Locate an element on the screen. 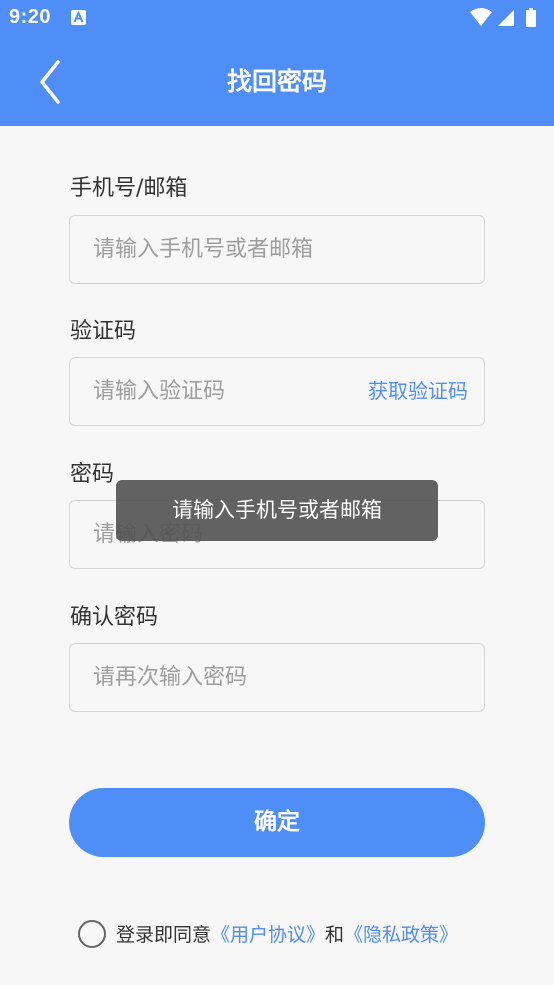 This screenshot has width=554, height=985. get-code-button: 获取验证码 is located at coordinates (418, 391).